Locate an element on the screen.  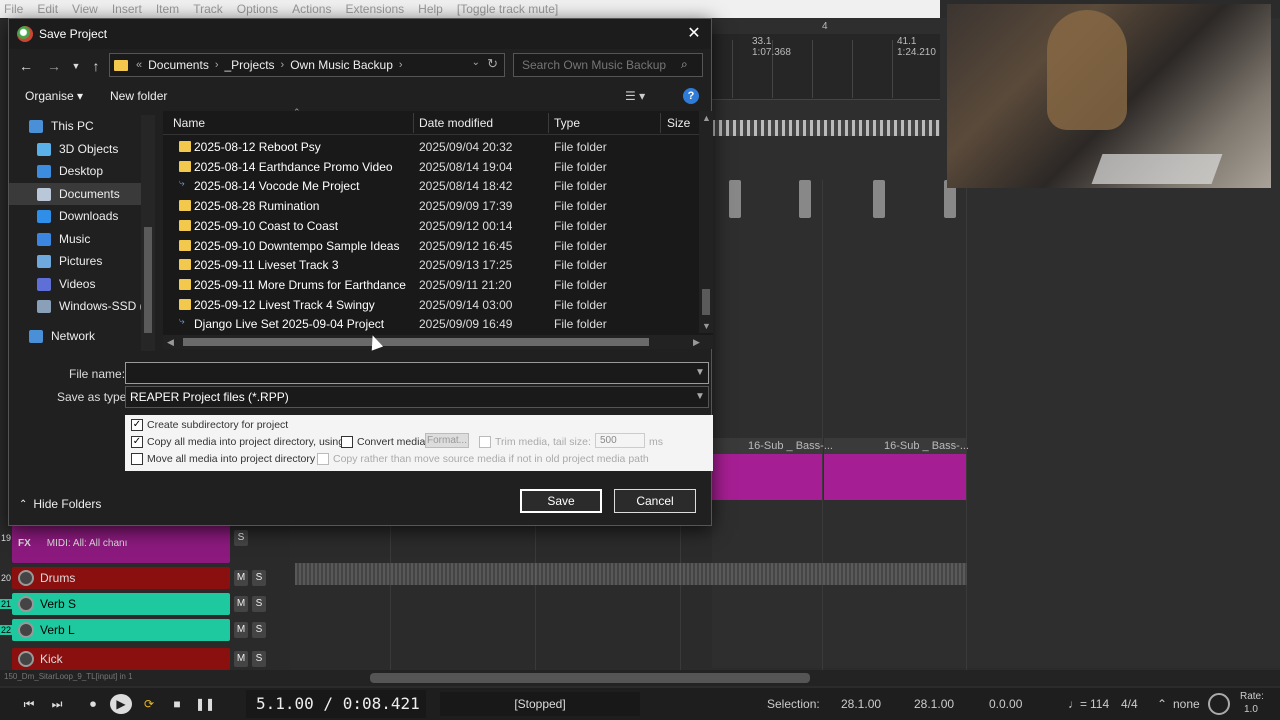
rate-value: 1.0 is located at coordinates (1251, 709).